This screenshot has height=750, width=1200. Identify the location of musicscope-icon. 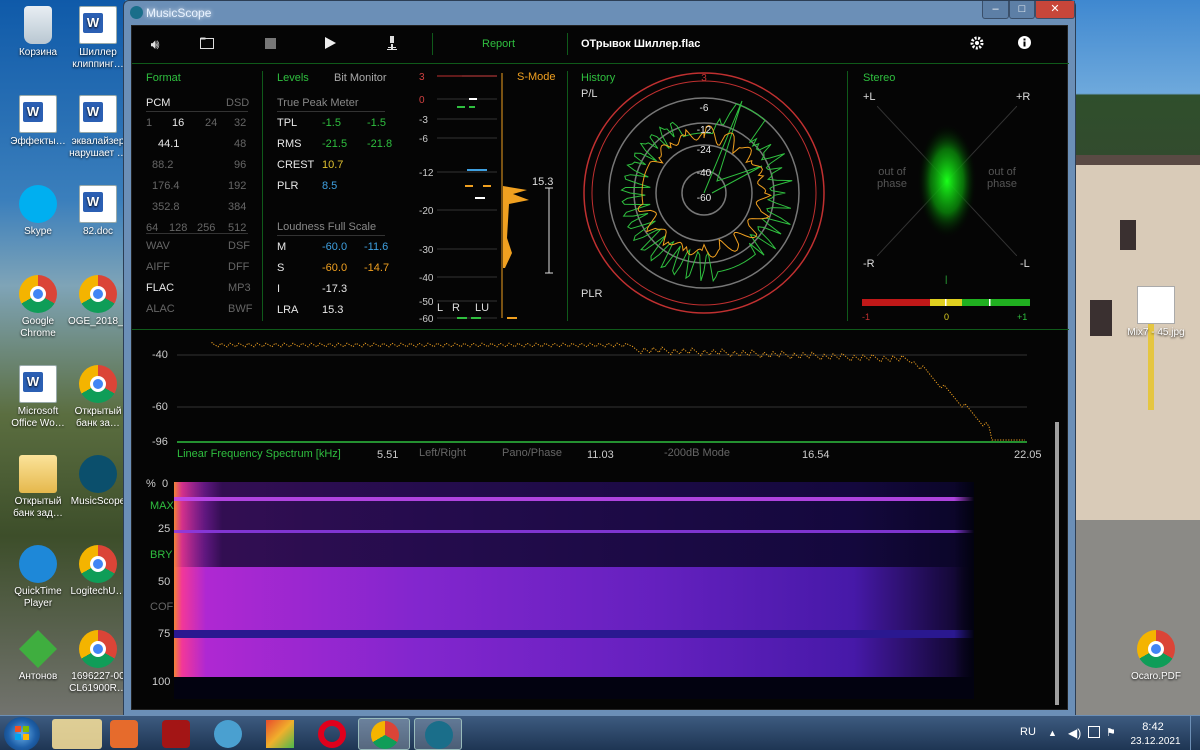
(98, 474).